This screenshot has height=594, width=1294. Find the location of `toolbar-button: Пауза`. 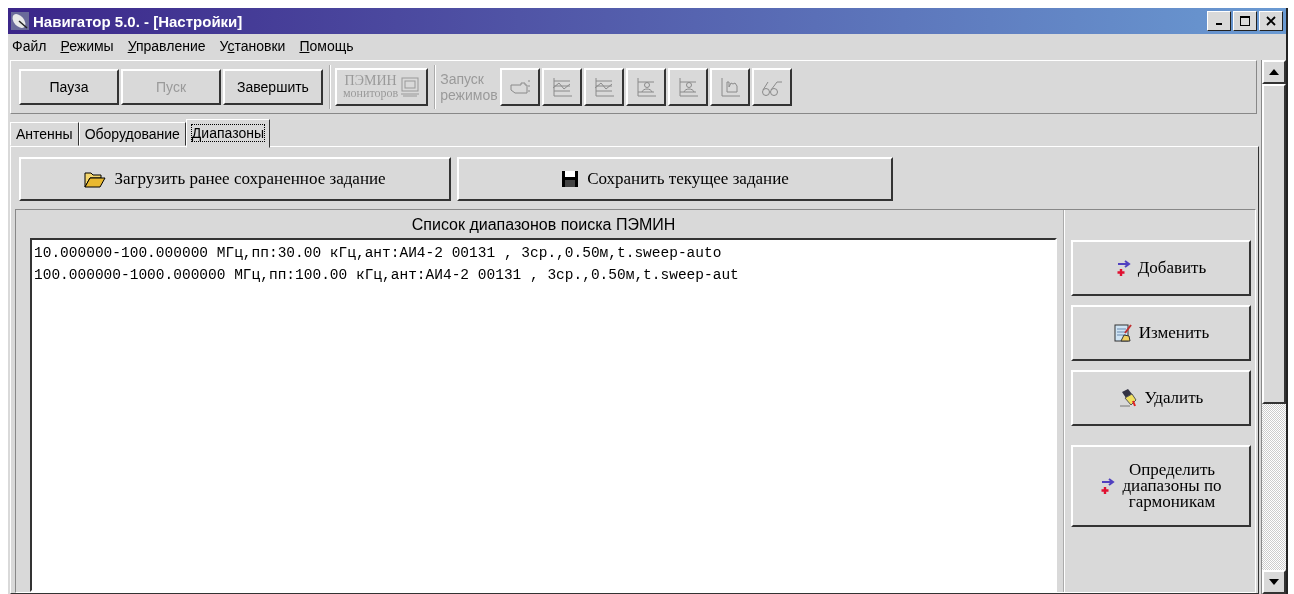

toolbar-button: Пауза is located at coordinates (69, 87).